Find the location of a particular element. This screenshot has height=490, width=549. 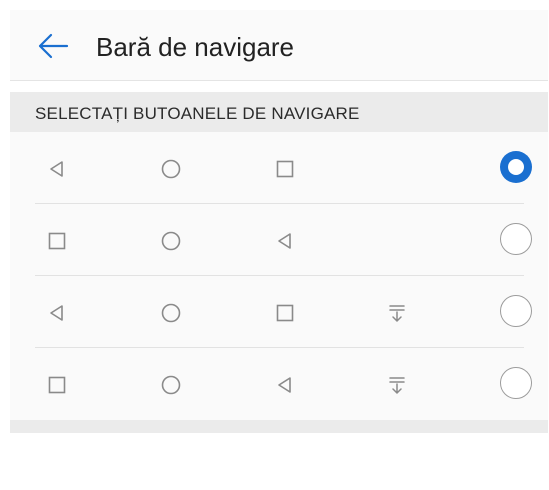

back-button is located at coordinates (53, 46).